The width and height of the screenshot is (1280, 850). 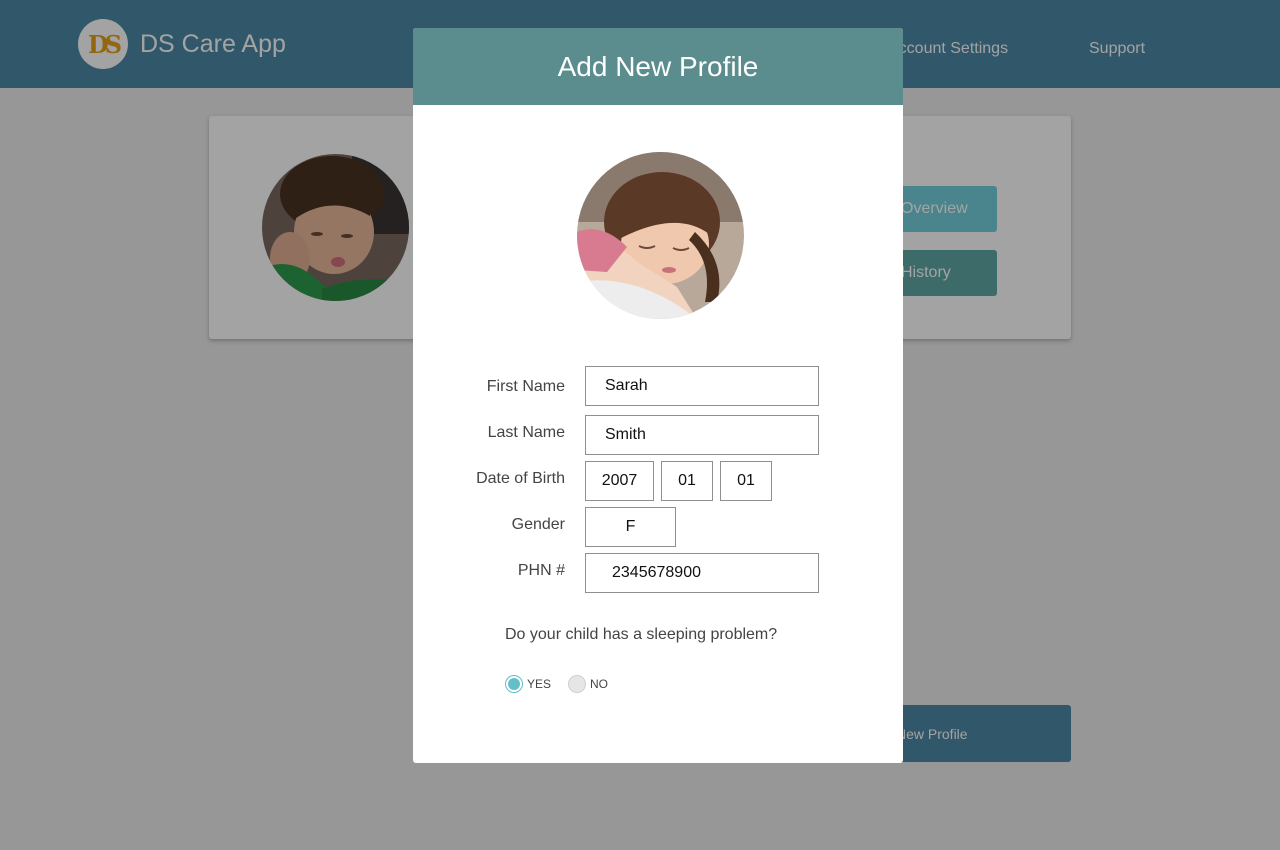 I want to click on radio-yes-button, so click(x=514, y=684).